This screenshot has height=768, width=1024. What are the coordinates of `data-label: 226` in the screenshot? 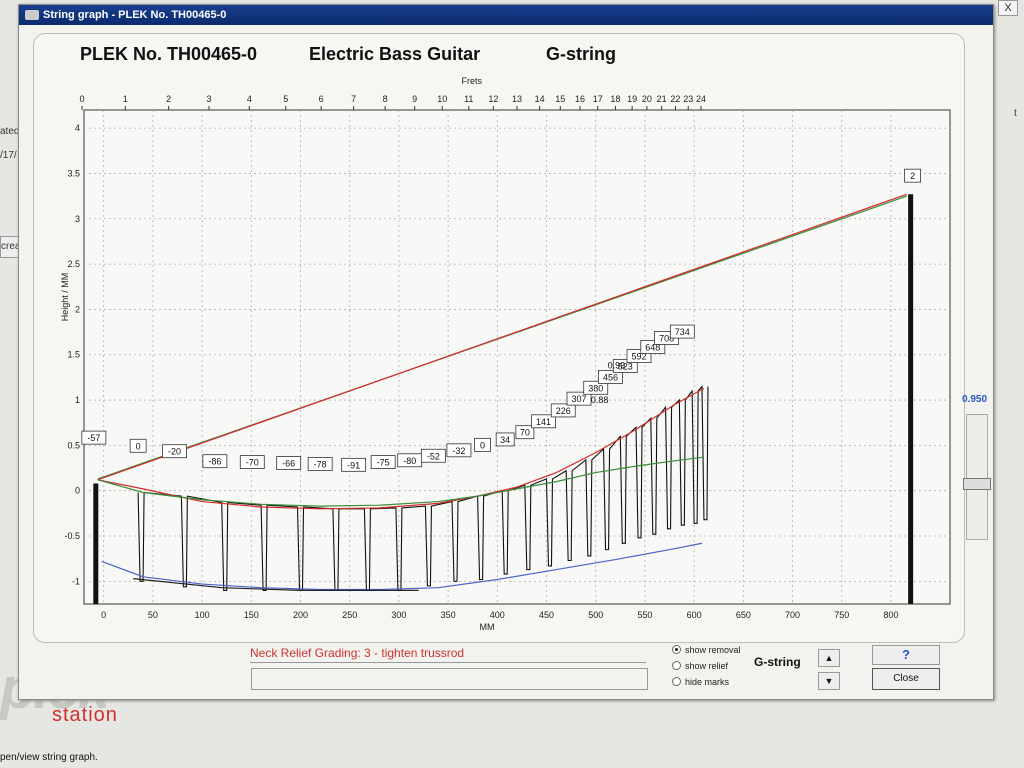 It's located at (563, 410).